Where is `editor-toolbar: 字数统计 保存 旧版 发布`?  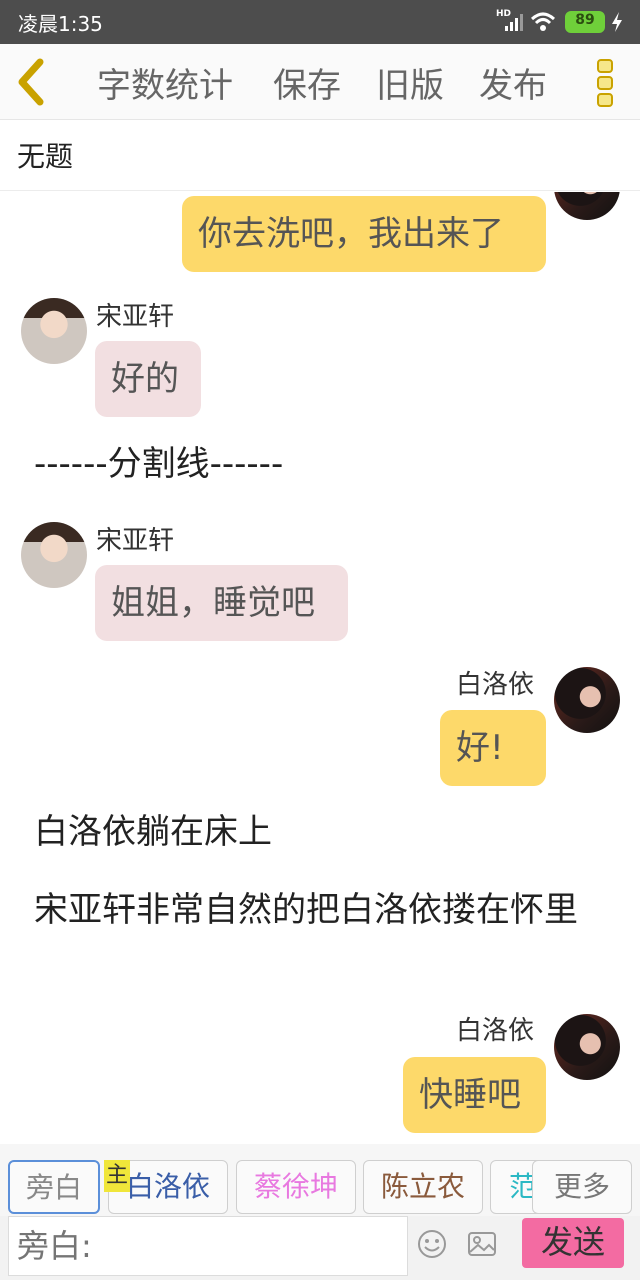 editor-toolbar: 字数统计 保存 旧版 发布 is located at coordinates (320, 82).